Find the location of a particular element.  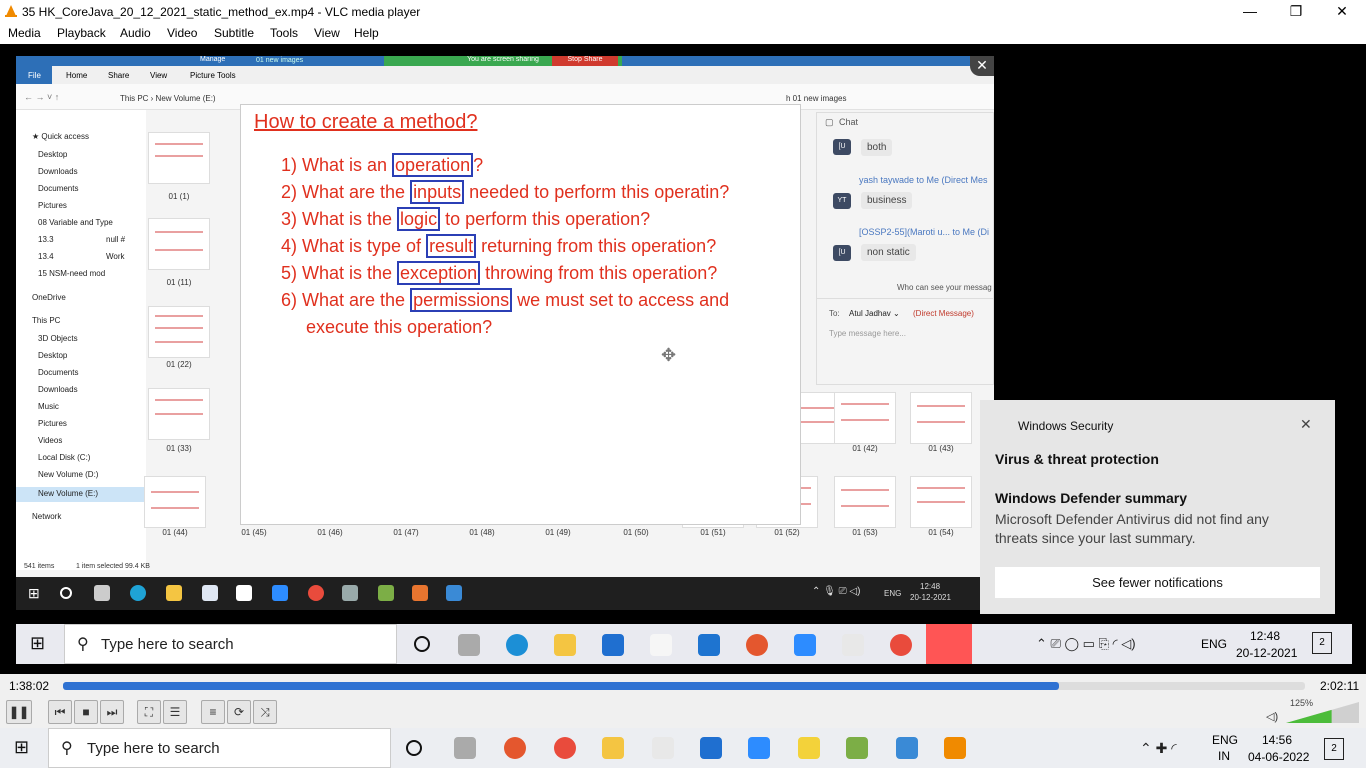

paint-icon is located at coordinates (386, 593).